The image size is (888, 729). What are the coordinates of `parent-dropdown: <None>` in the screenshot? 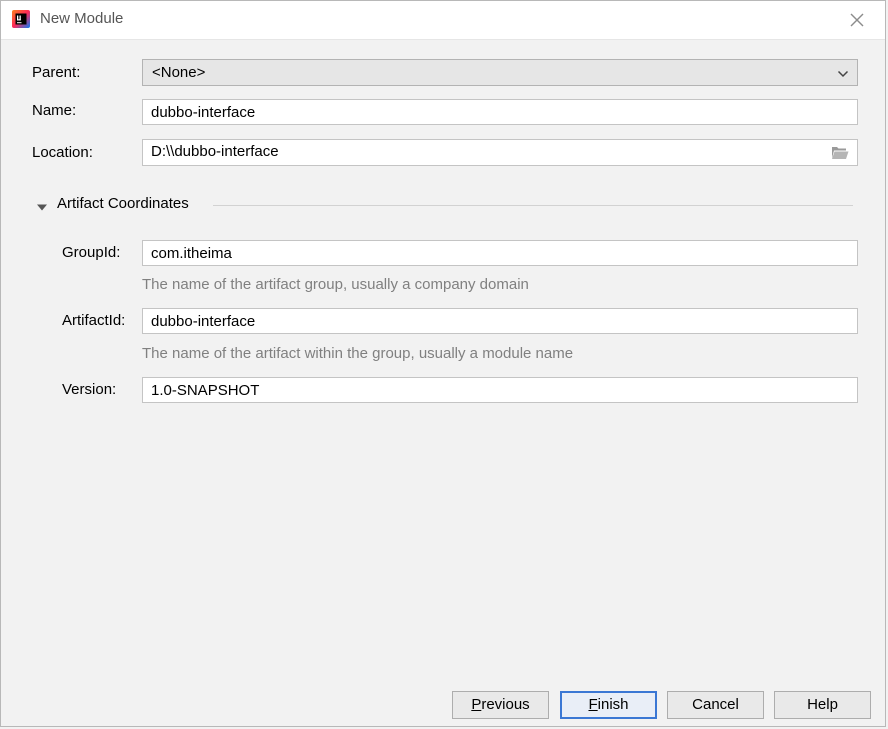 It's located at (500, 72).